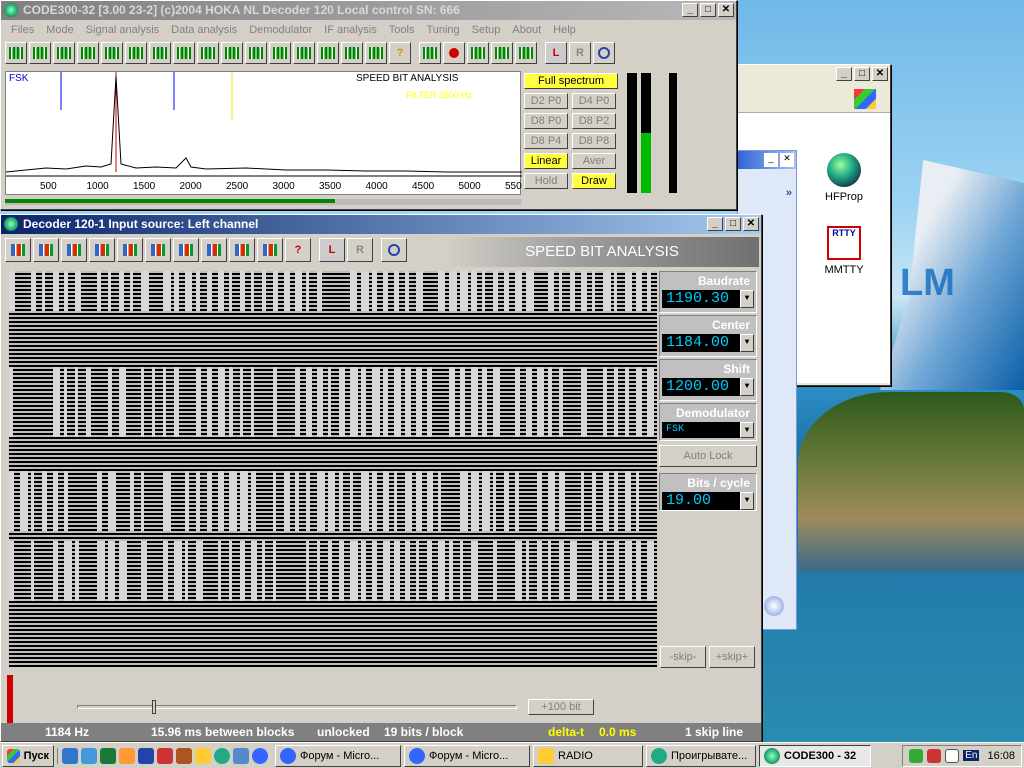 This screenshot has width=1024, height=768. Describe the element at coordinates (160, 53) in the screenshot. I see `grid-icon` at that location.